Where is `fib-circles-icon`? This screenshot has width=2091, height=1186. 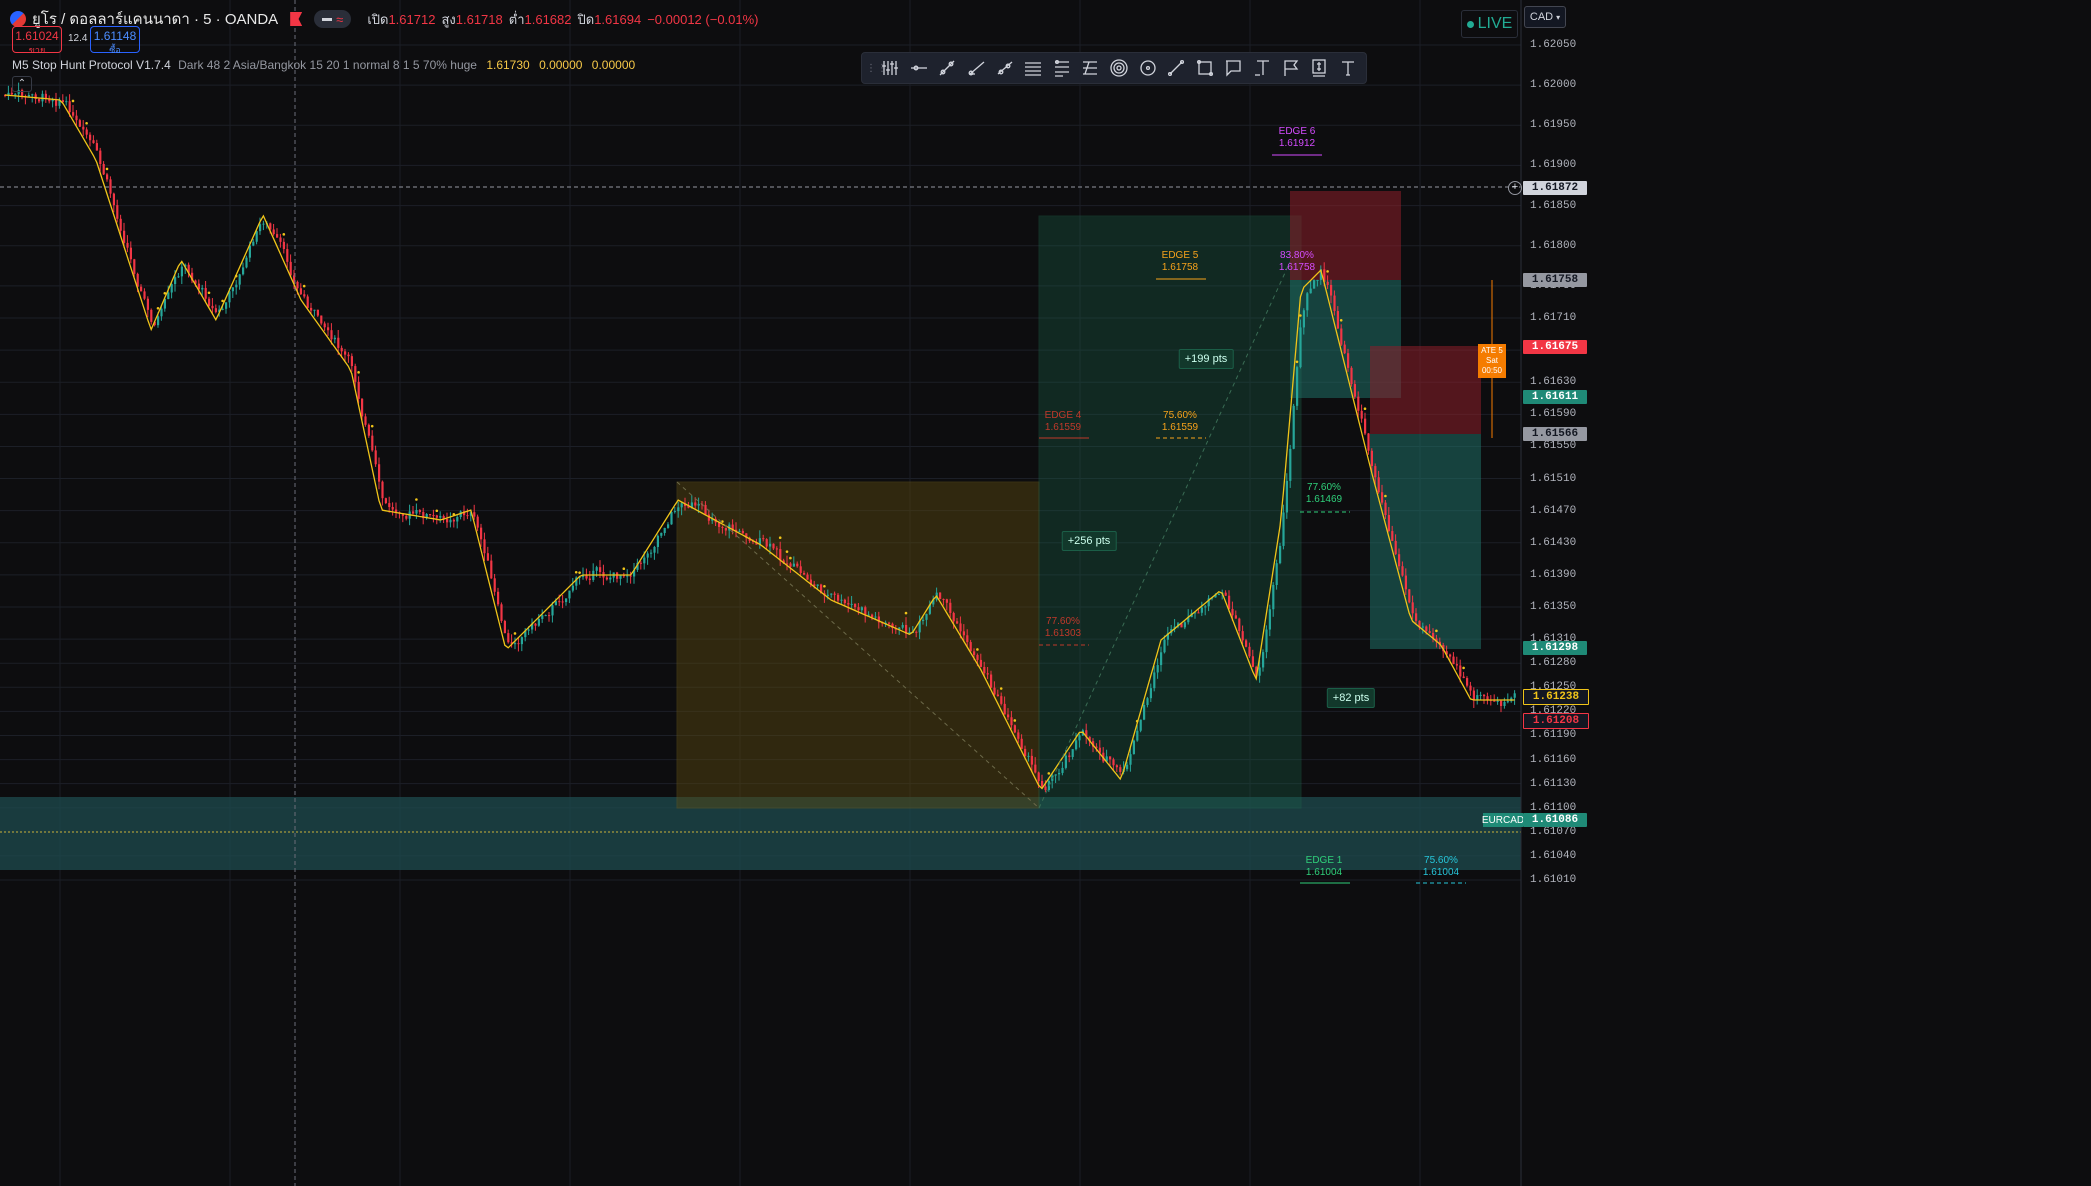
fib-circles-icon is located at coordinates (1119, 68).